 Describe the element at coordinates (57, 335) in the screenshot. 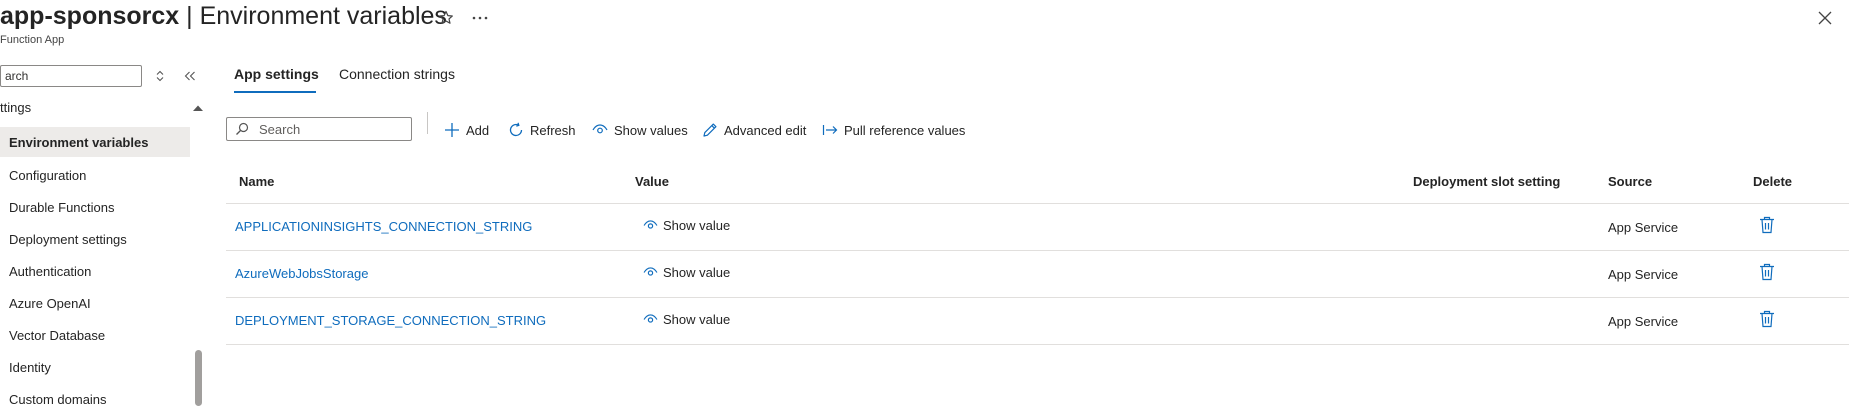

I see `sidebar-item-label: Vector Database` at that location.